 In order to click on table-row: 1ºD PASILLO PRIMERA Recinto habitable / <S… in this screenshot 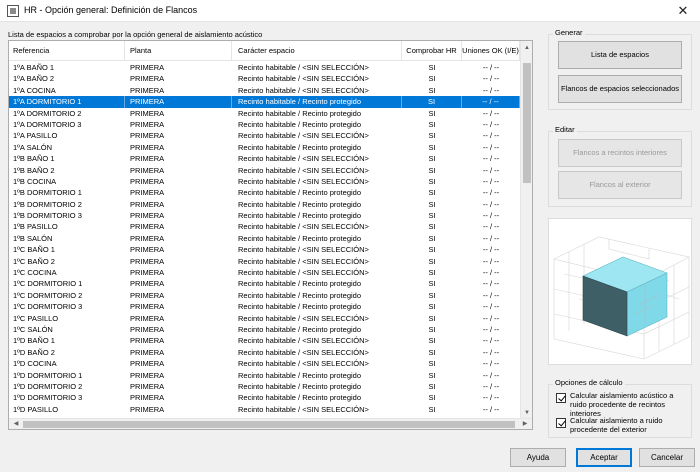, I will do `click(264, 409)`.